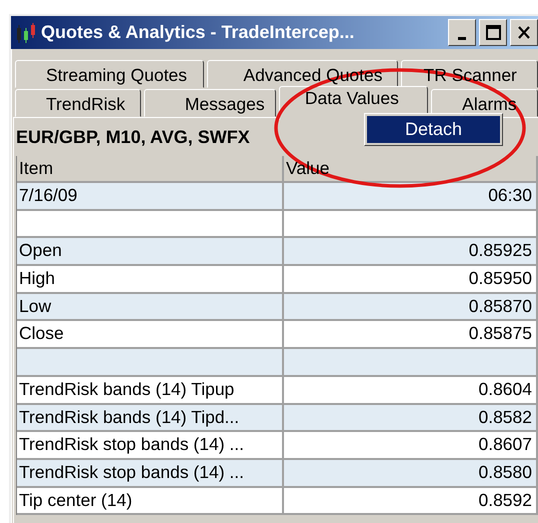  I want to click on table-cell: 0.8592, so click(411, 501).